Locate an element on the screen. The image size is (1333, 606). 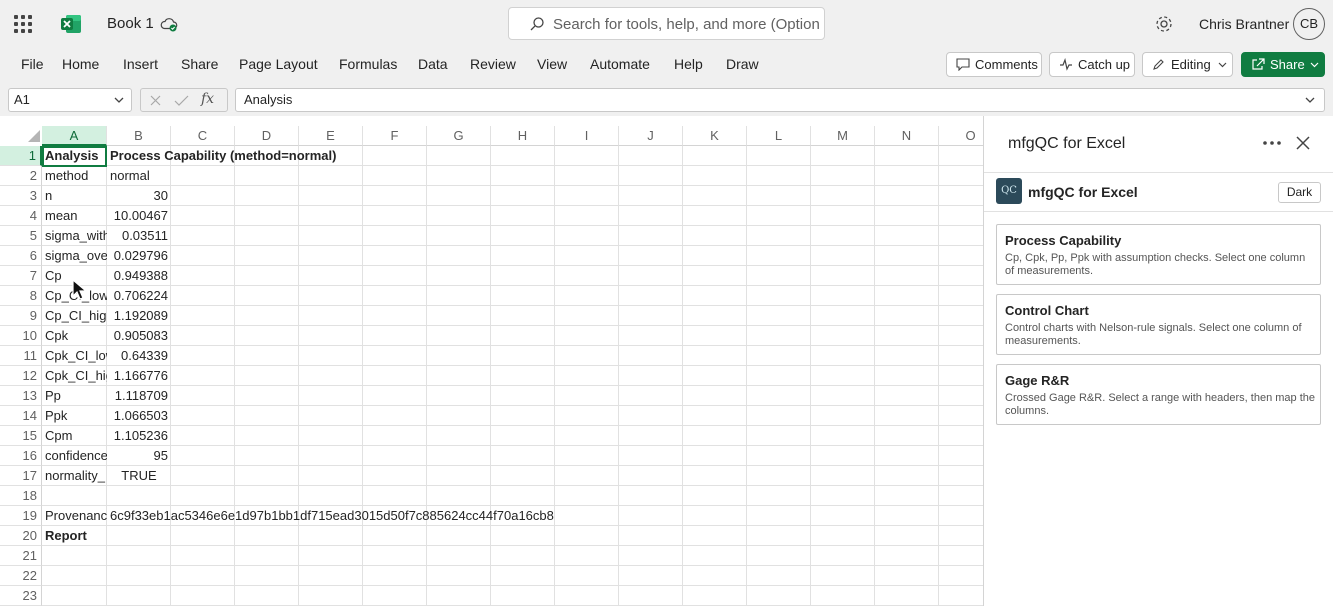
cell-a10: Cpk is located at coordinates (74, 336).